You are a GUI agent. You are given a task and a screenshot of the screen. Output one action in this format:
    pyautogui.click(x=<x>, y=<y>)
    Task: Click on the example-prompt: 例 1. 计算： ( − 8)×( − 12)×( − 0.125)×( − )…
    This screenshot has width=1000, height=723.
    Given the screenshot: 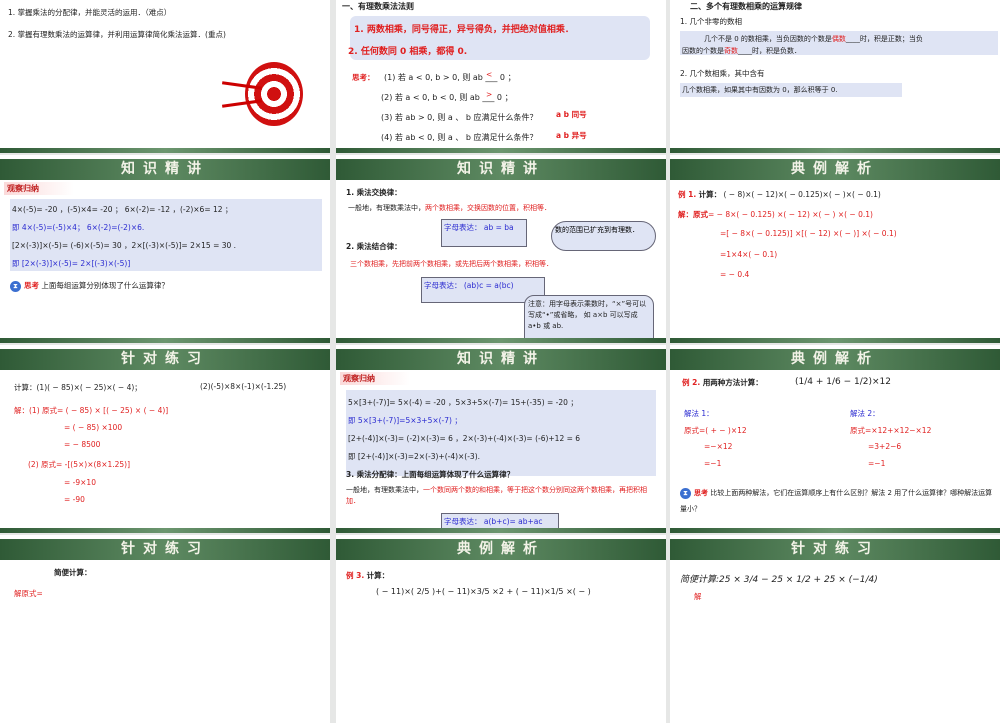 What is the action you would take?
    pyautogui.click(x=779, y=194)
    